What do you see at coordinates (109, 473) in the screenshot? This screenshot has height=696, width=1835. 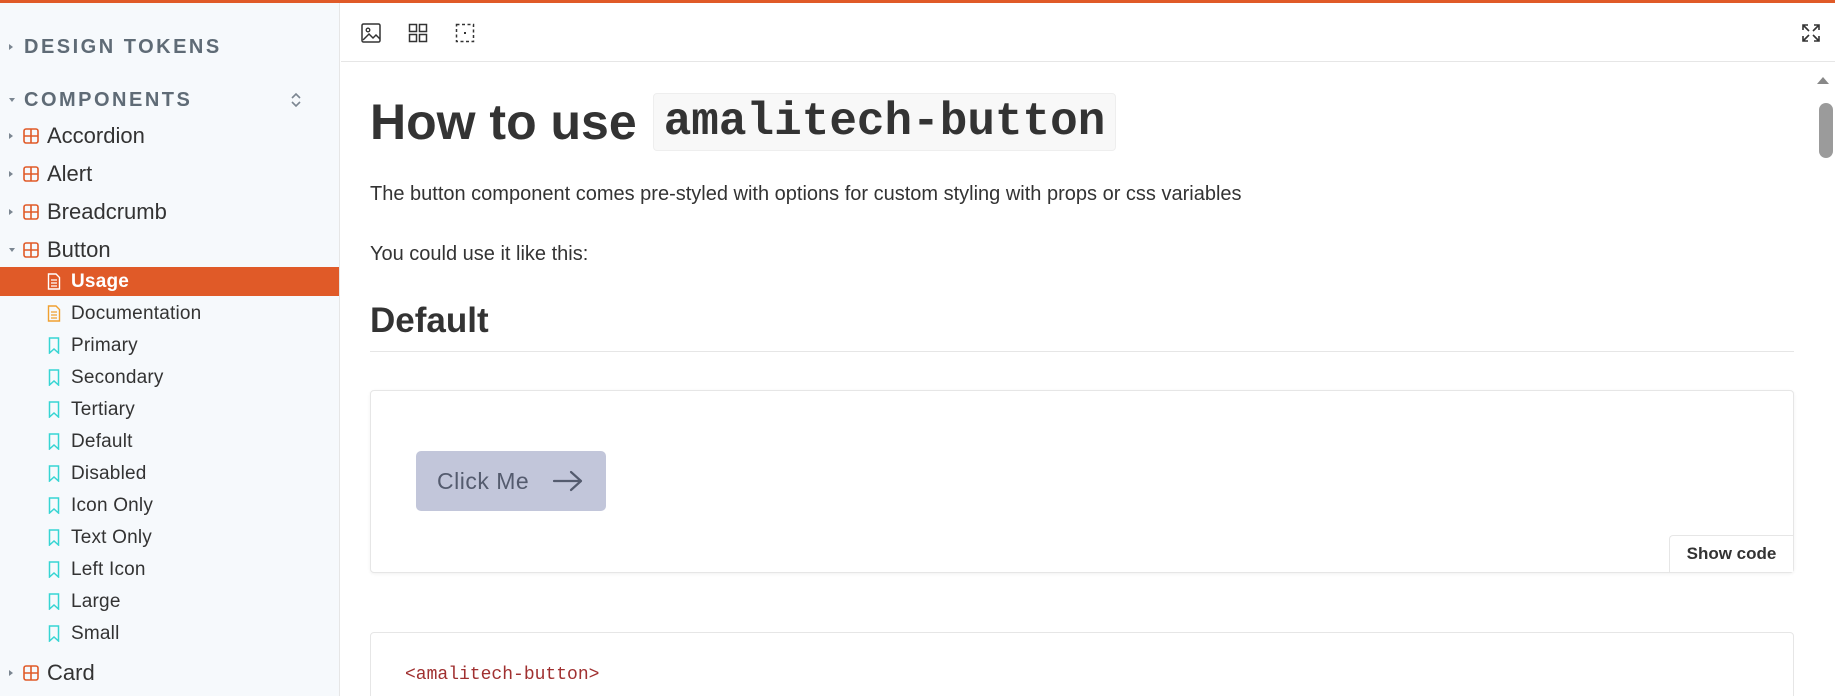 I see `sidebar-item-label: Disabled` at bounding box center [109, 473].